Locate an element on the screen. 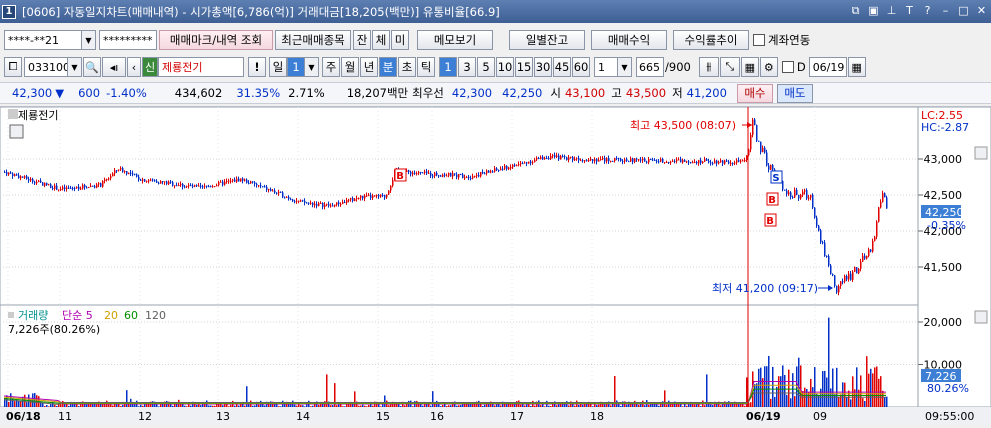 The image size is (991, 428). trade-mark-button: 매매마크/내역 조회 is located at coordinates (216, 40).